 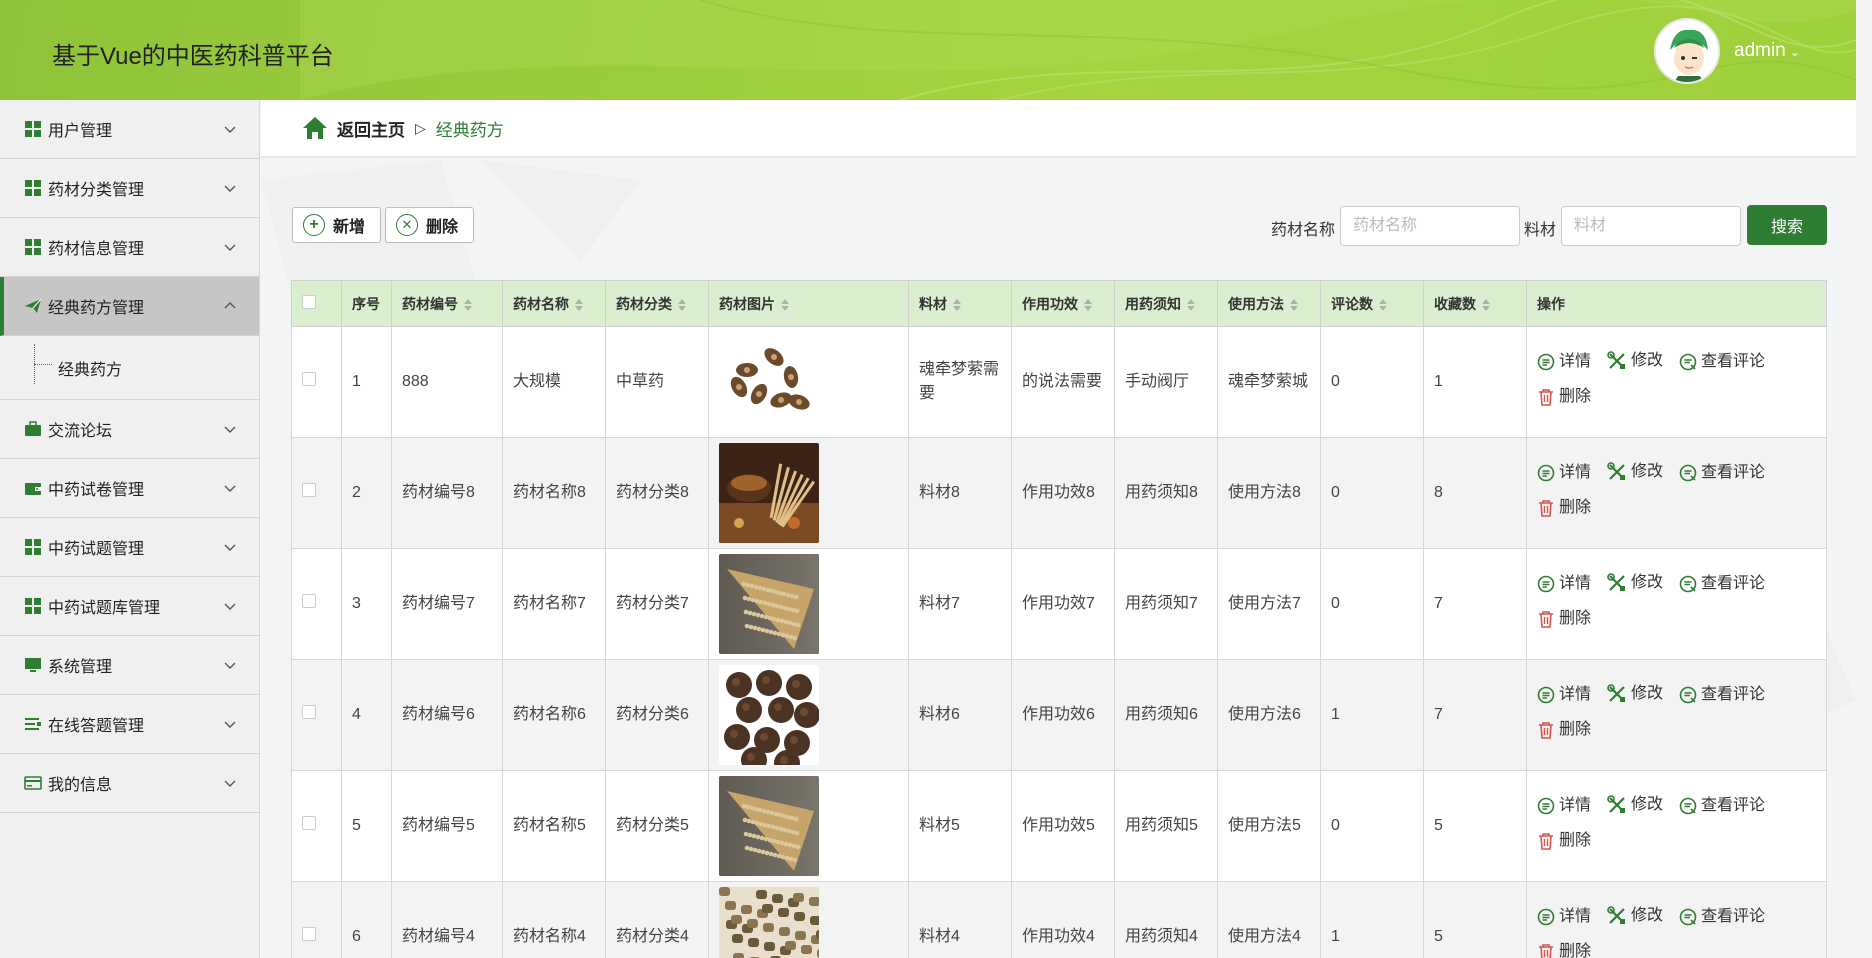 What do you see at coordinates (129, 547) in the screenshot?
I see `sidebar-item: 中药试题管理` at bounding box center [129, 547].